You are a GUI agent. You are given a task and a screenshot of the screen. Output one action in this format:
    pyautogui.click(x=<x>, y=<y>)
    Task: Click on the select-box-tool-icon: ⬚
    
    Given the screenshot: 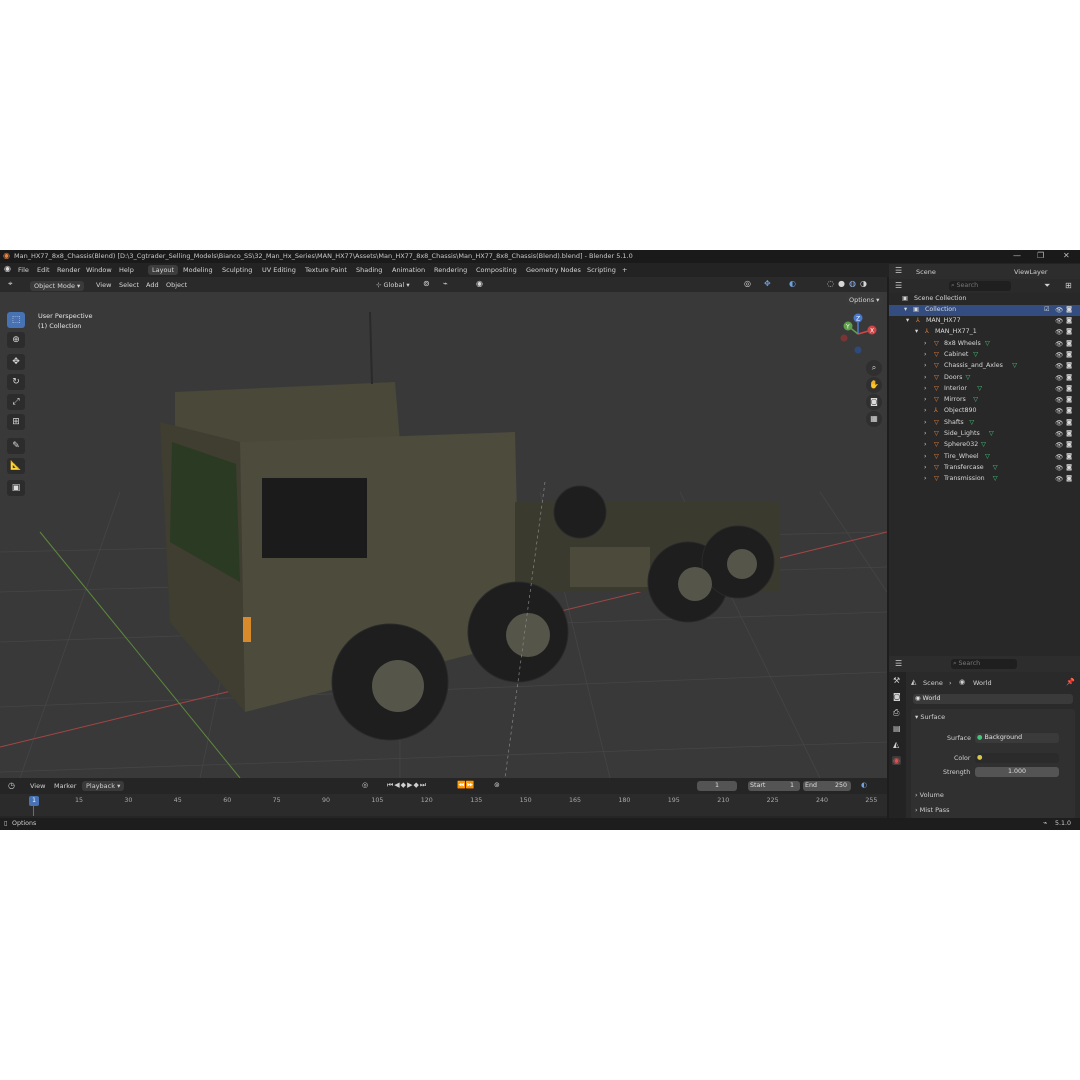 What is the action you would take?
    pyautogui.click(x=16, y=320)
    